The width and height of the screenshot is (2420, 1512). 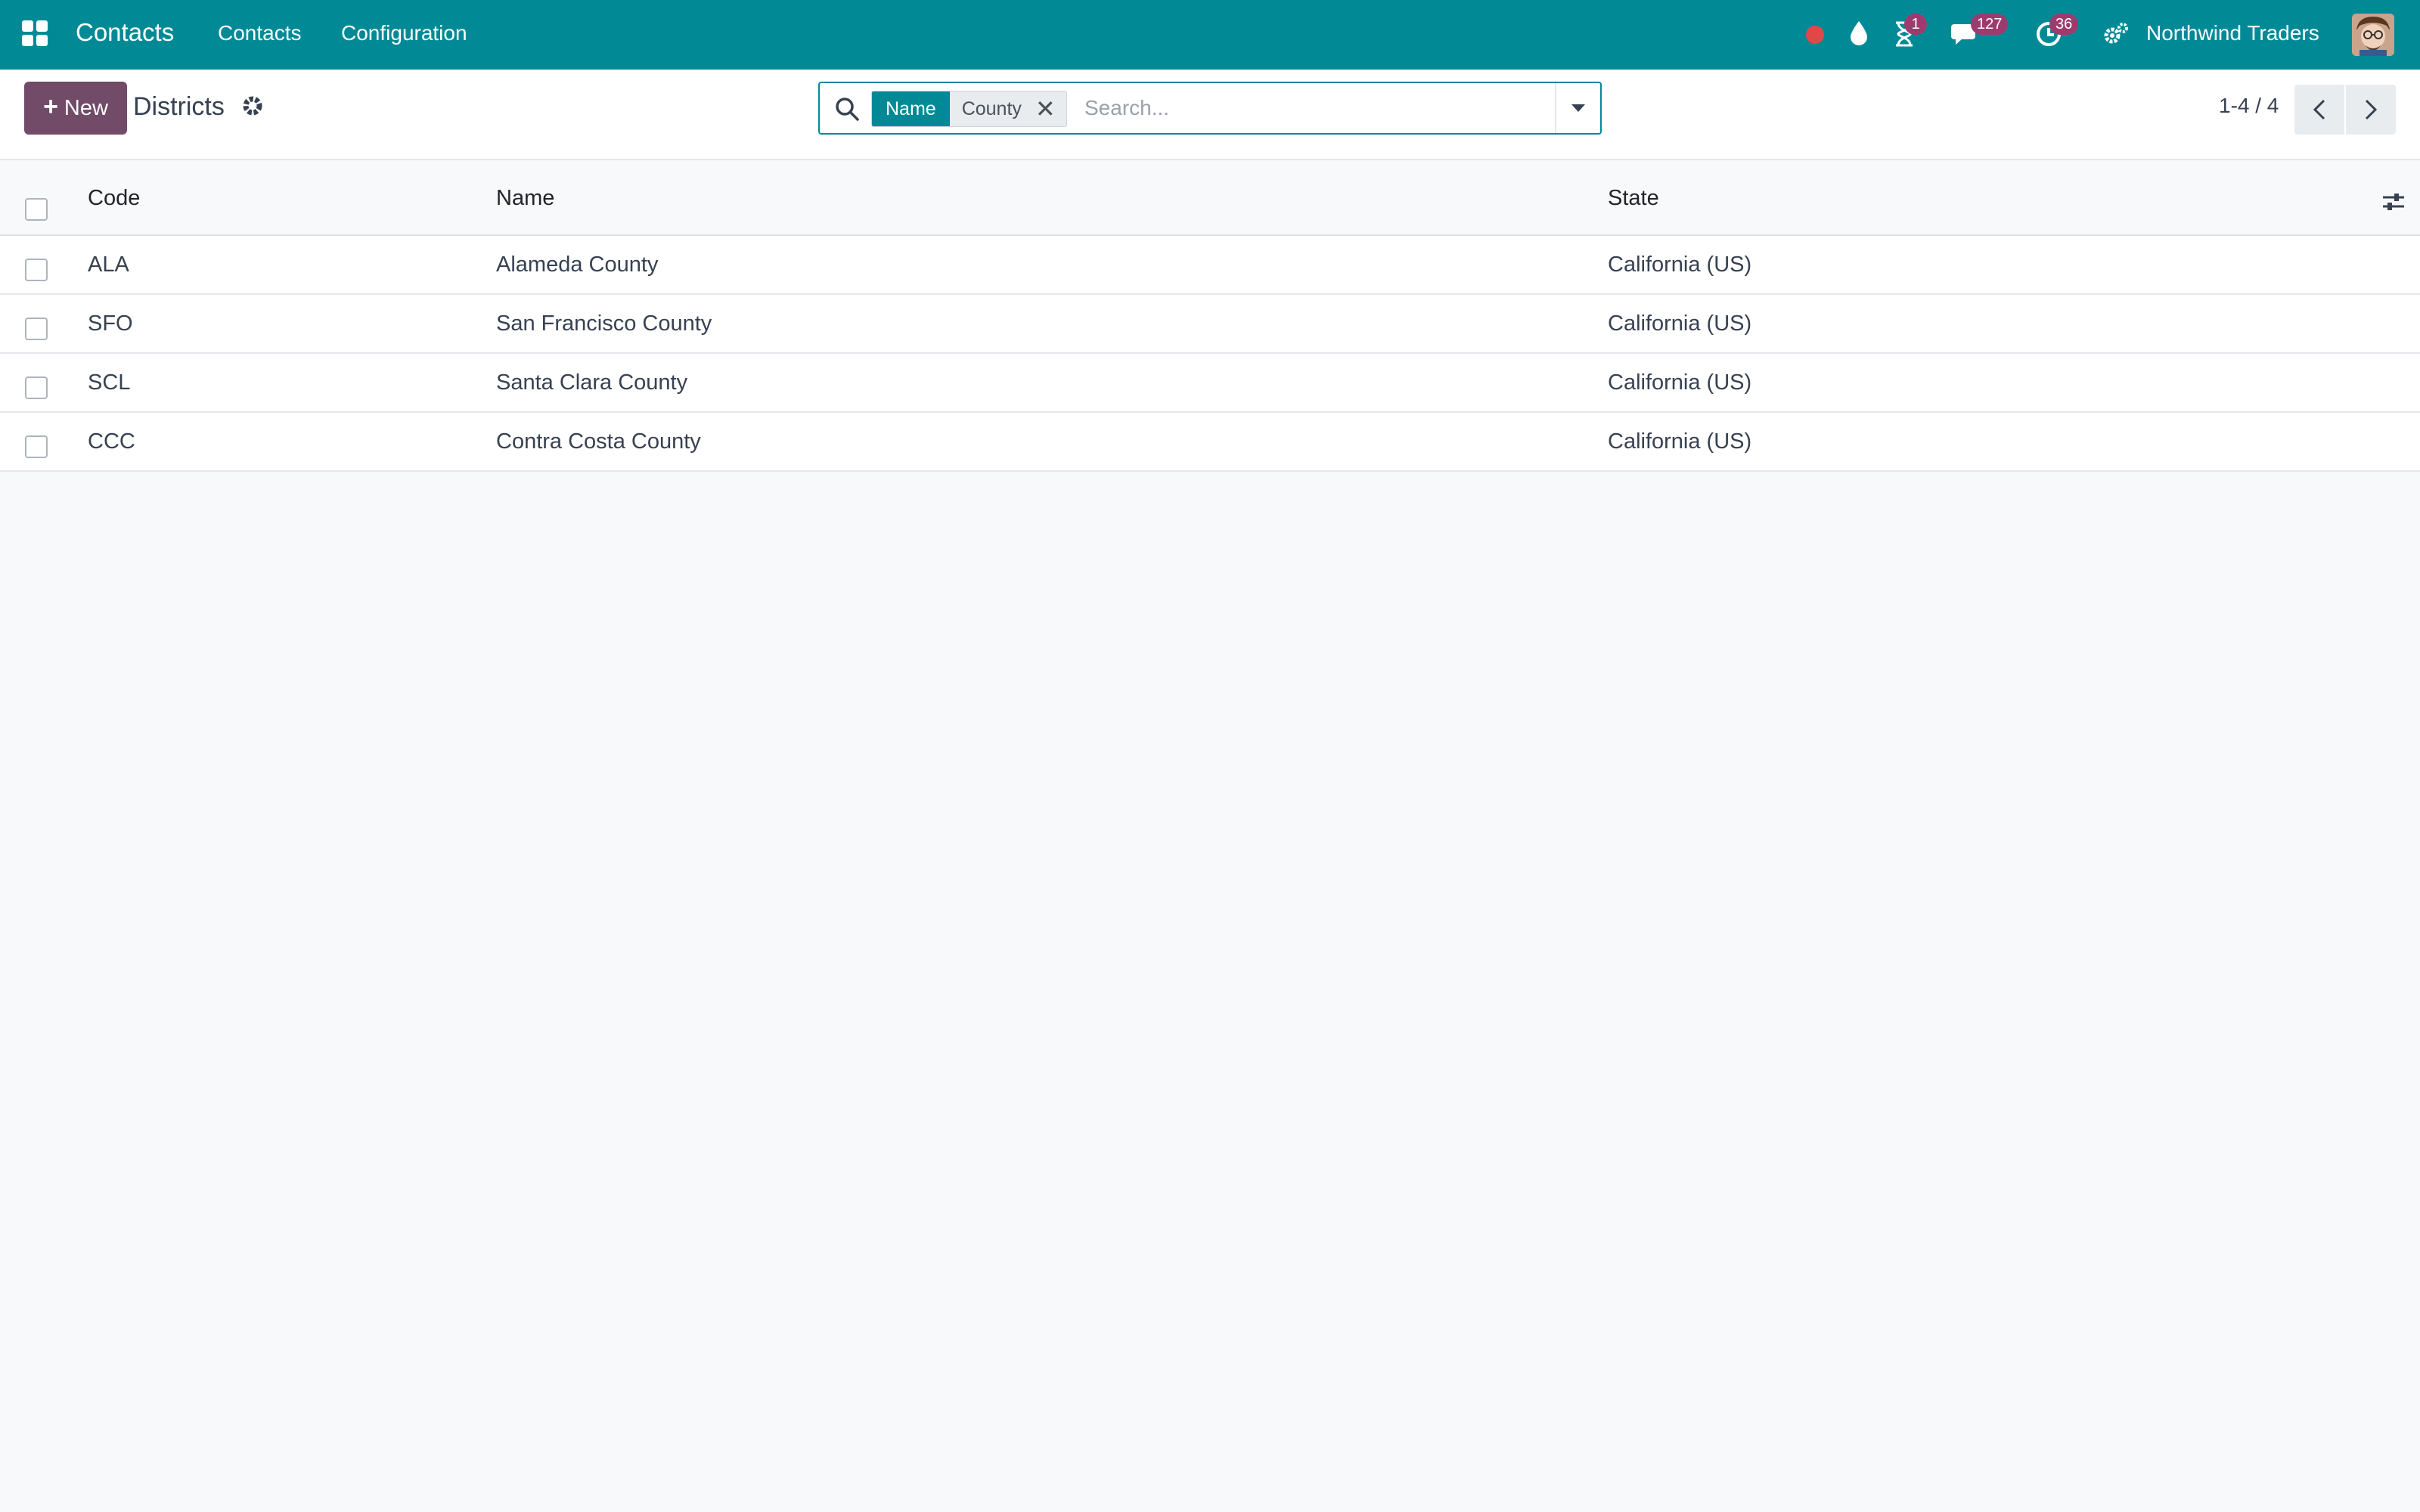 I want to click on clock-badge: 36, so click(x=2064, y=24).